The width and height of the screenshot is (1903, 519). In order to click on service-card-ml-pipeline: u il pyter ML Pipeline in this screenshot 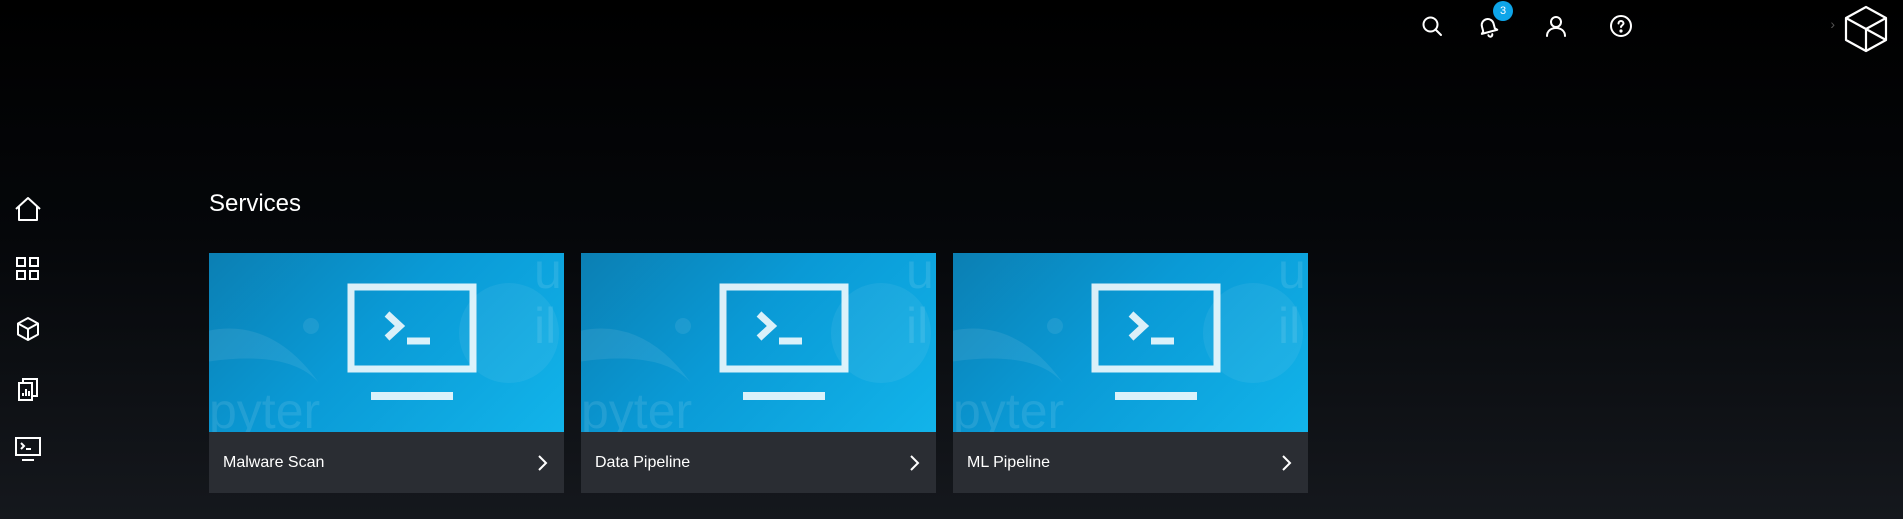, I will do `click(1130, 373)`.